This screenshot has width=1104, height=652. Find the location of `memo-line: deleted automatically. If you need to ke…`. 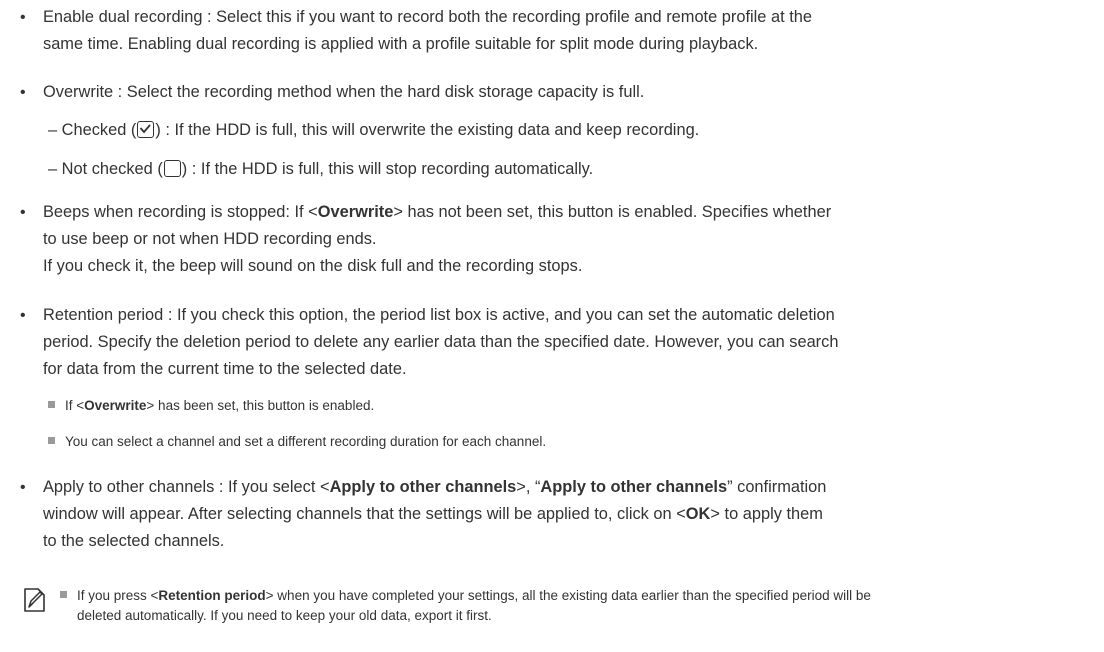

memo-line: deleted automatically. If you need to ke… is located at coordinates (284, 615).